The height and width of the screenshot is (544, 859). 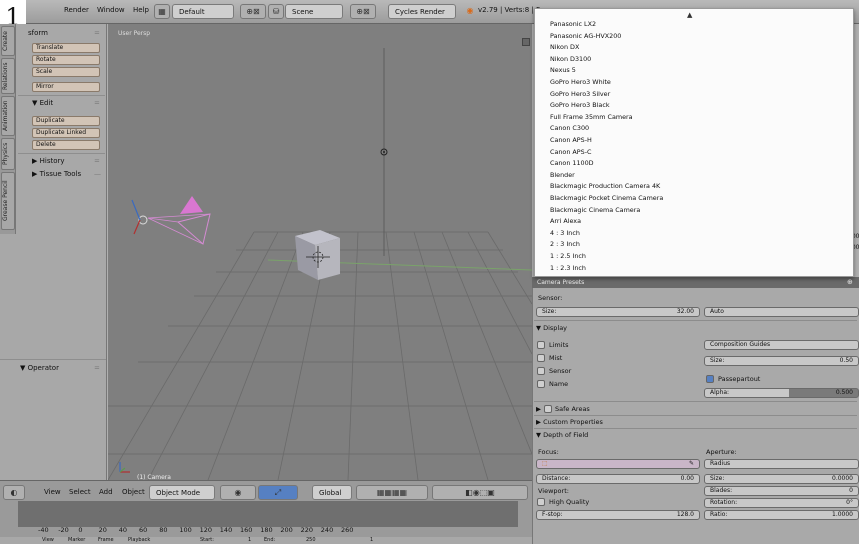 I want to click on object-mode-dropdown: Object Mode, so click(x=182, y=492).